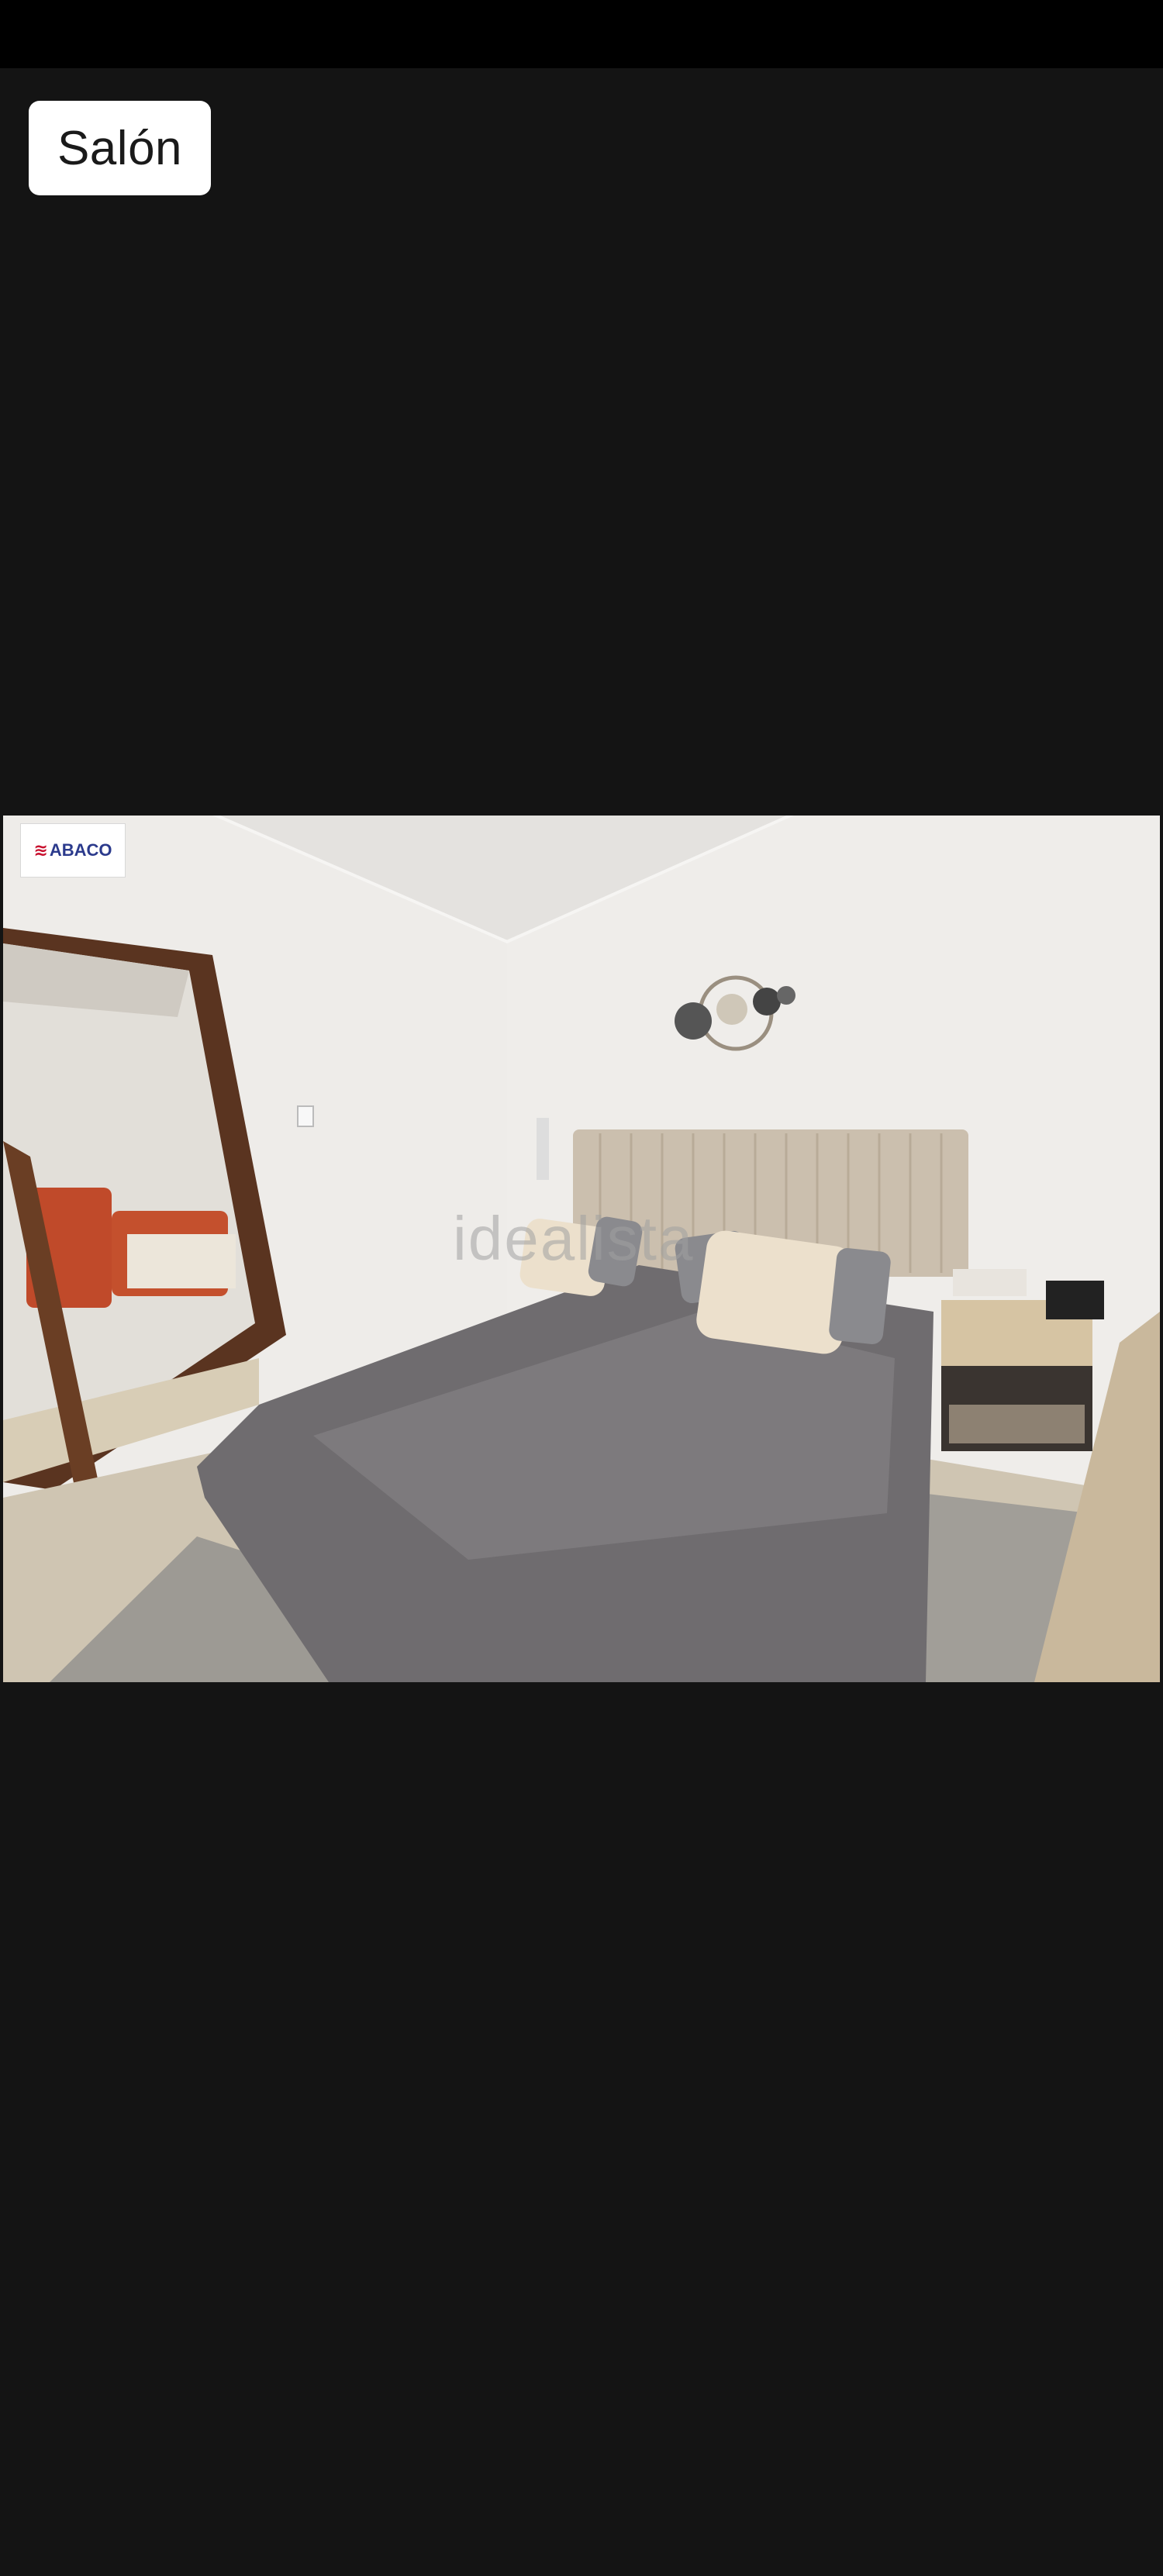  What do you see at coordinates (80, 850) in the screenshot?
I see `agency-logo-text: ABACO` at bounding box center [80, 850].